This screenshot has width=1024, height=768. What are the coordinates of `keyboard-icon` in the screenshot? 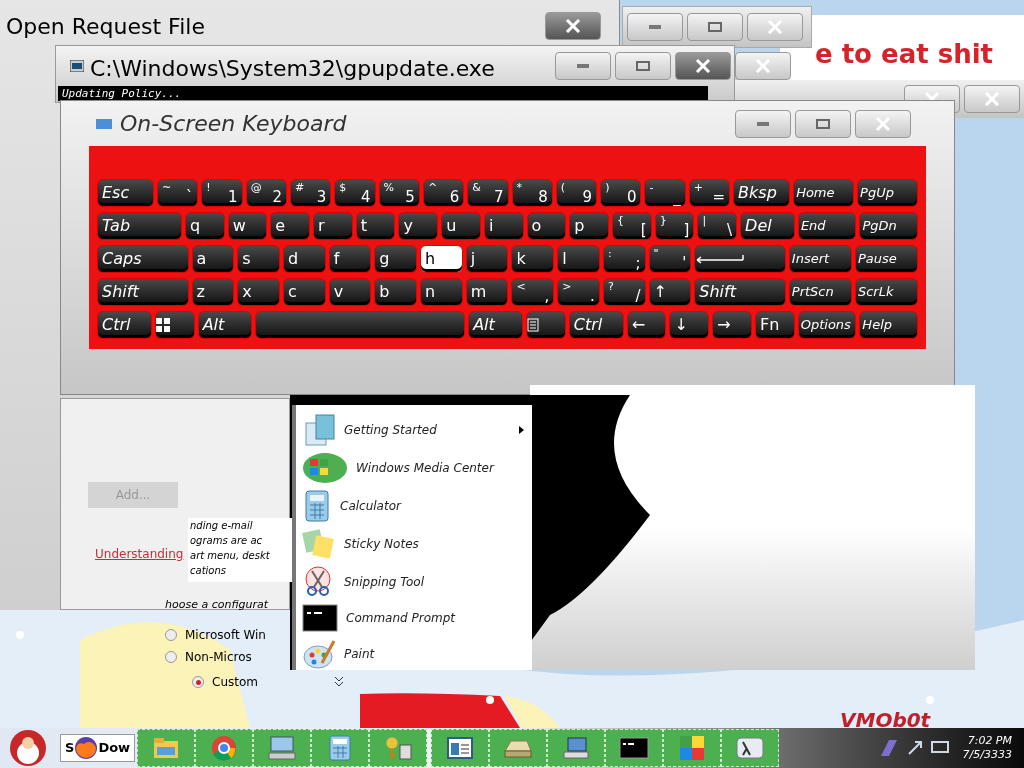 It's located at (104, 123).